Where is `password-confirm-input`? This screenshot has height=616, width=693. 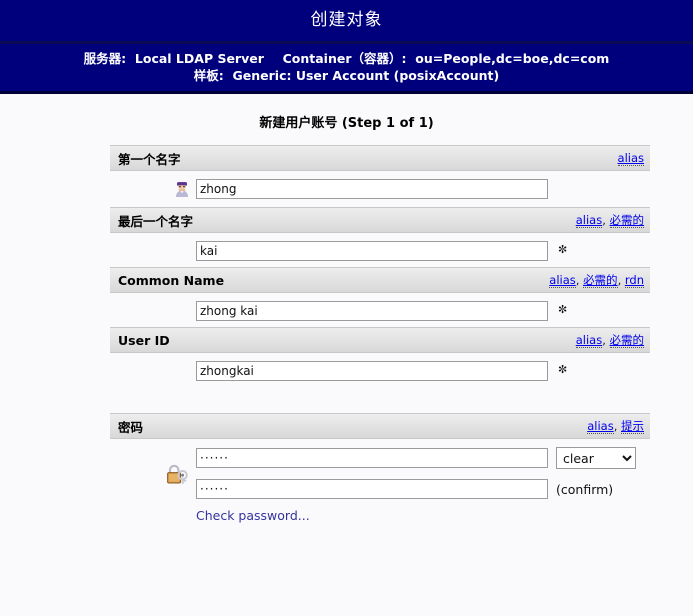
password-confirm-input is located at coordinates (372, 489).